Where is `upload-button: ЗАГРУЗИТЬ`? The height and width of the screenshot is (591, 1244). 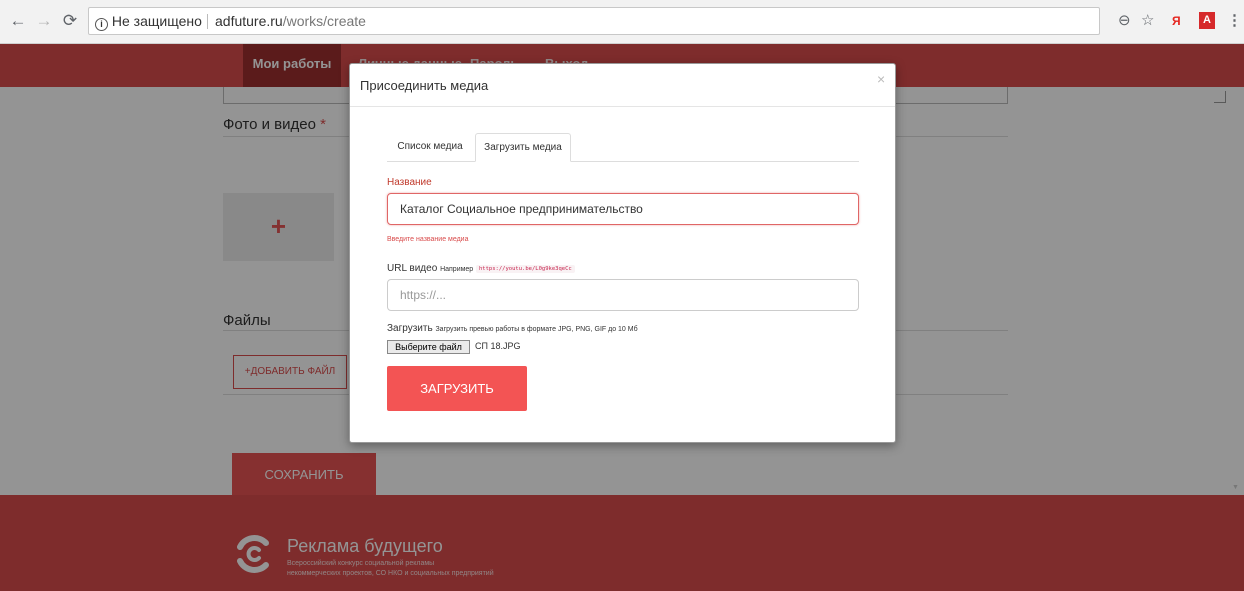 upload-button: ЗАГРУЗИТЬ is located at coordinates (457, 388).